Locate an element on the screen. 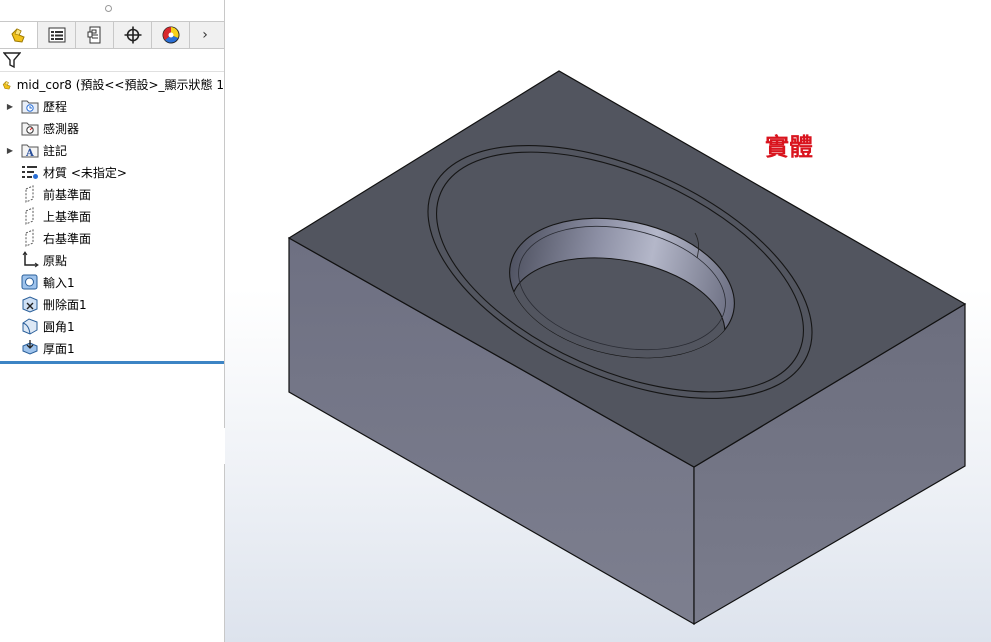 This screenshot has height=642, width=991. svg-text: A is located at coordinates (29, 153).